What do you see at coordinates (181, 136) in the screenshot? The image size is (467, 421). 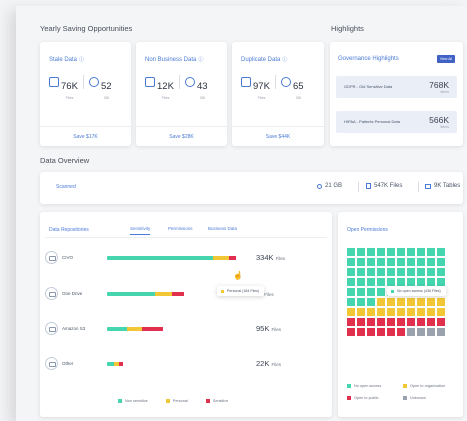 I see `save-link: Save $28K` at bounding box center [181, 136].